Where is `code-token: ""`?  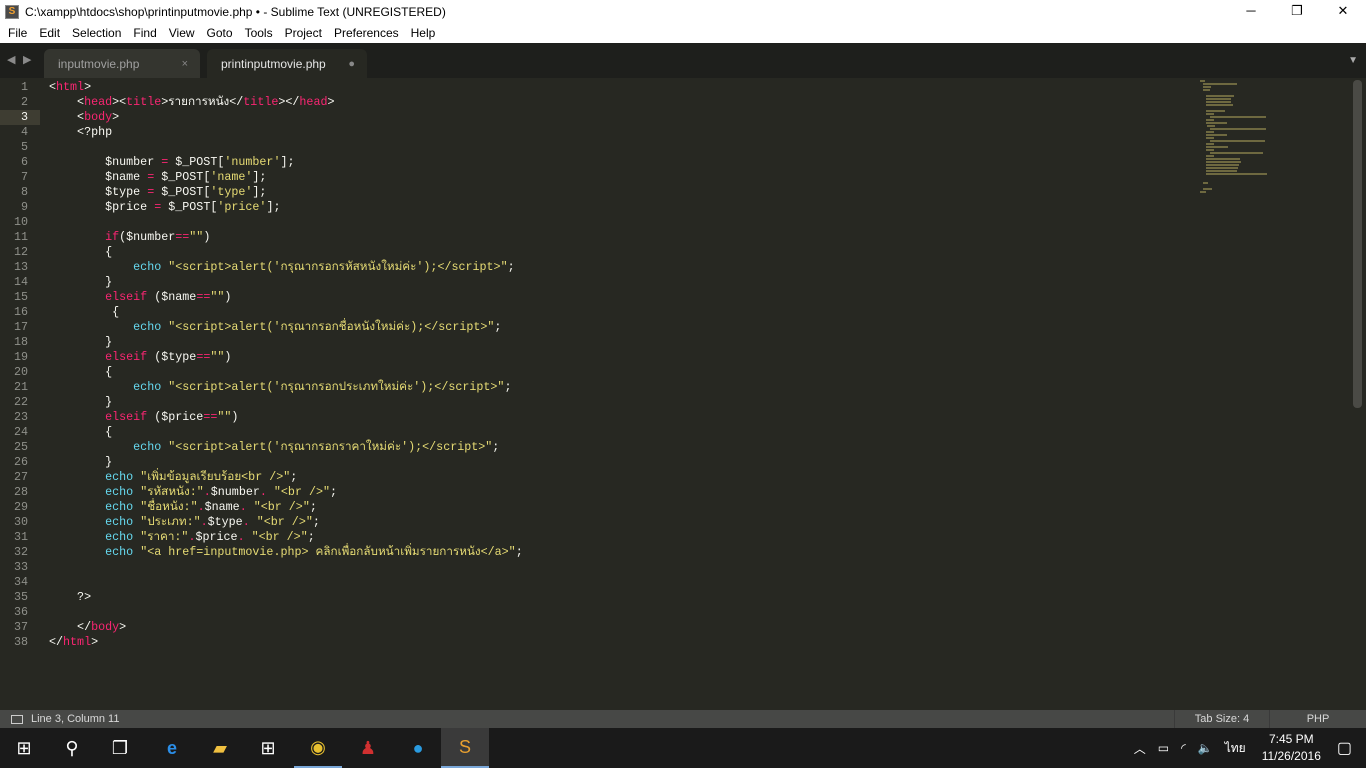
code-token: "" is located at coordinates (217, 357).